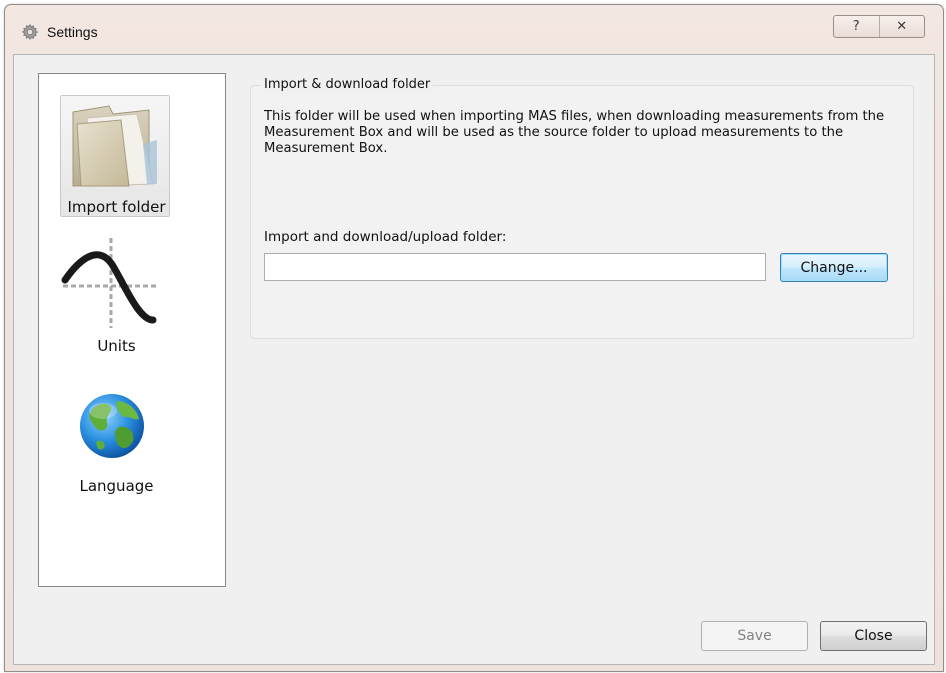 This screenshot has height=673, width=946. I want to click on graph-curve-icon, so click(111, 284).